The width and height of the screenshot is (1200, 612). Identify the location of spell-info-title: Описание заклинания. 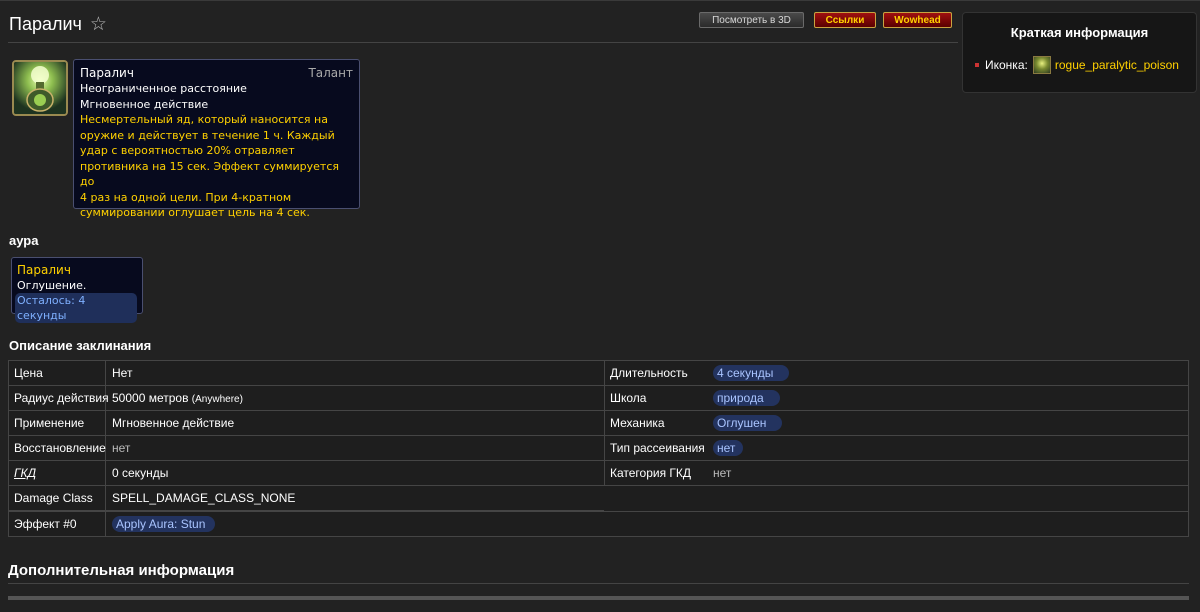
(80, 345).